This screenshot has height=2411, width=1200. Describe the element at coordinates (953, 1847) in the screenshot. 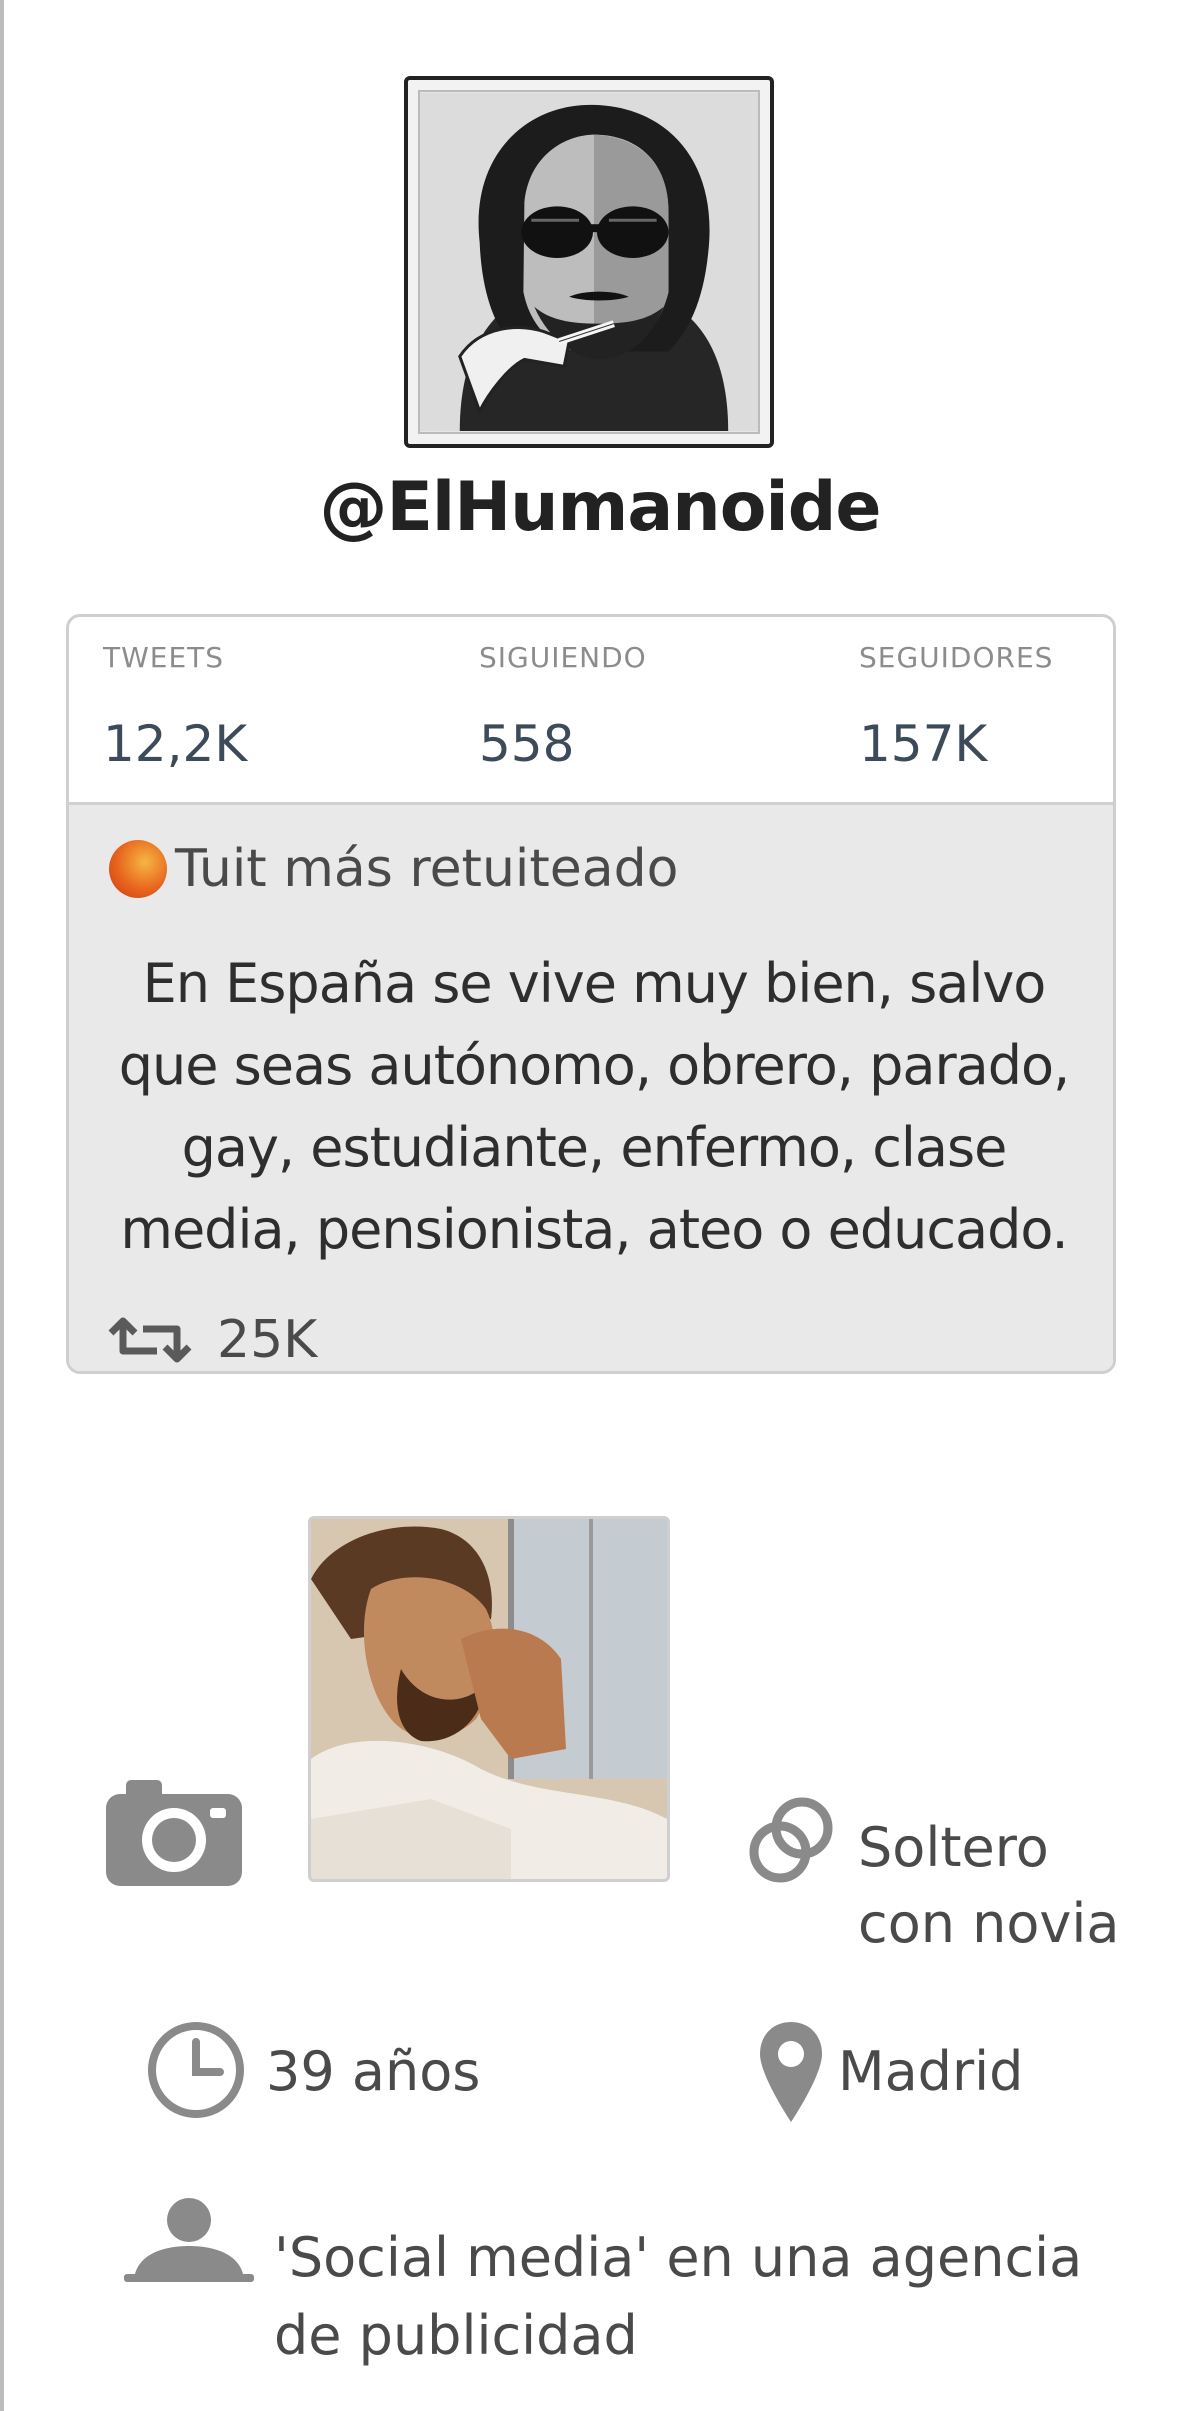

I see `relationship-line1: Soltero` at that location.